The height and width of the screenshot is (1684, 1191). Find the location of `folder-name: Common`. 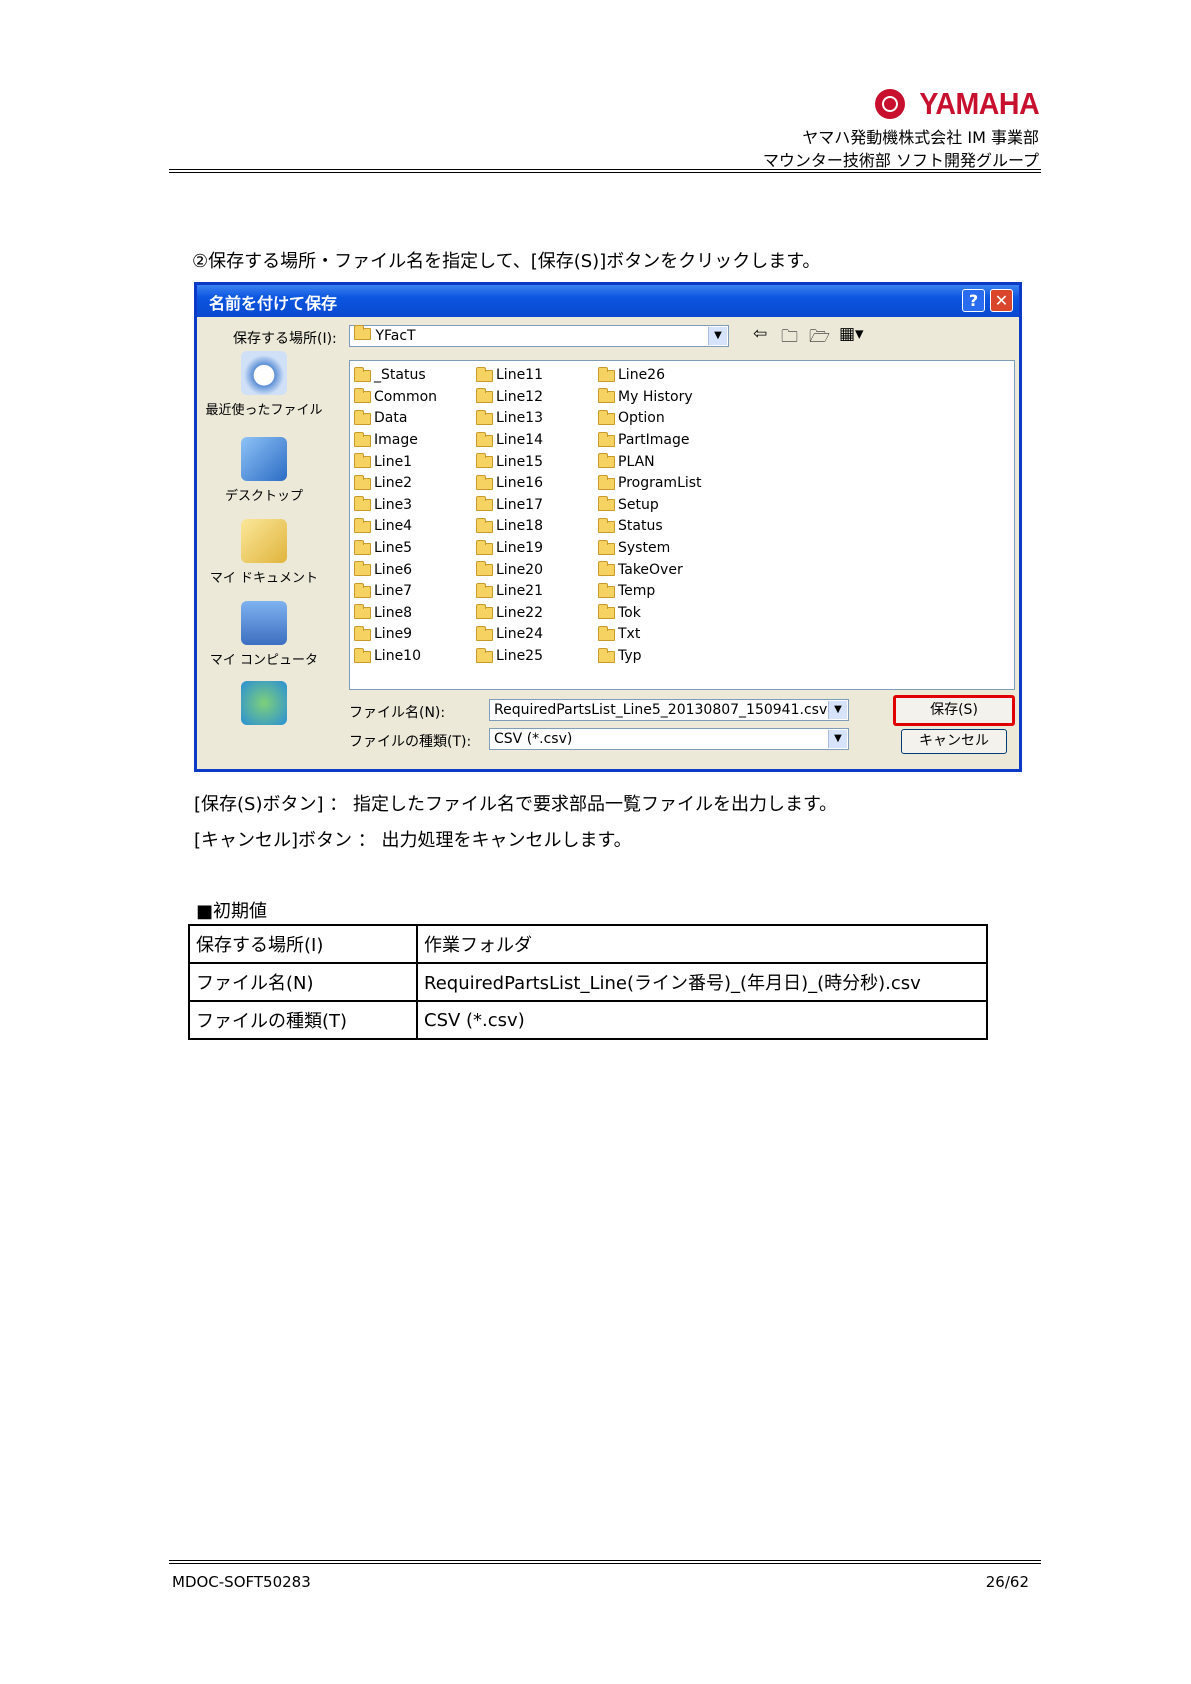

folder-name: Common is located at coordinates (406, 396).